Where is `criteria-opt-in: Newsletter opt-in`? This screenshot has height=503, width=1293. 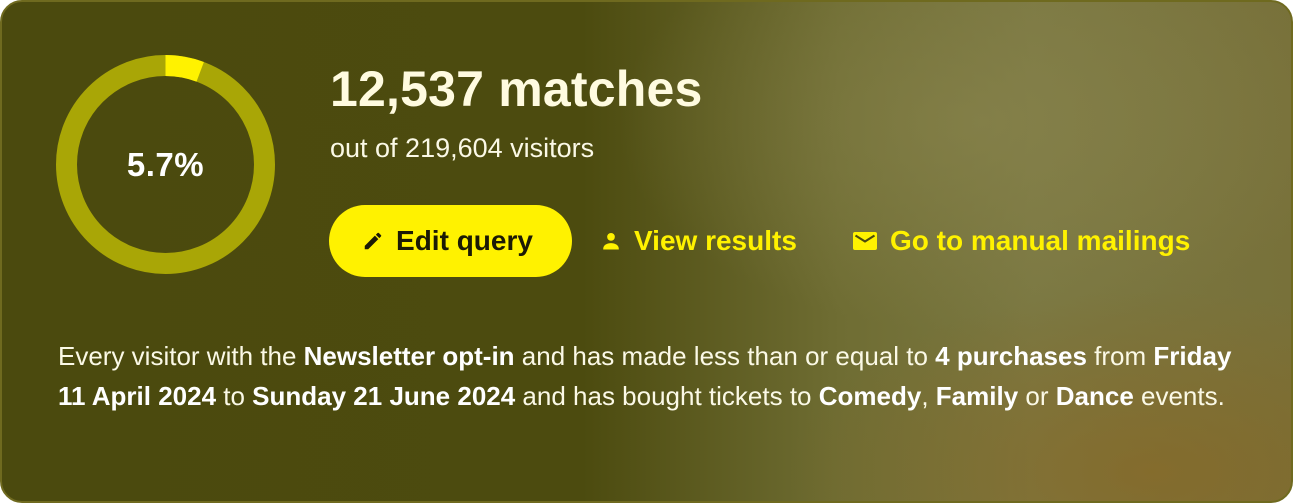
criteria-opt-in: Newsletter opt-in is located at coordinates (409, 356).